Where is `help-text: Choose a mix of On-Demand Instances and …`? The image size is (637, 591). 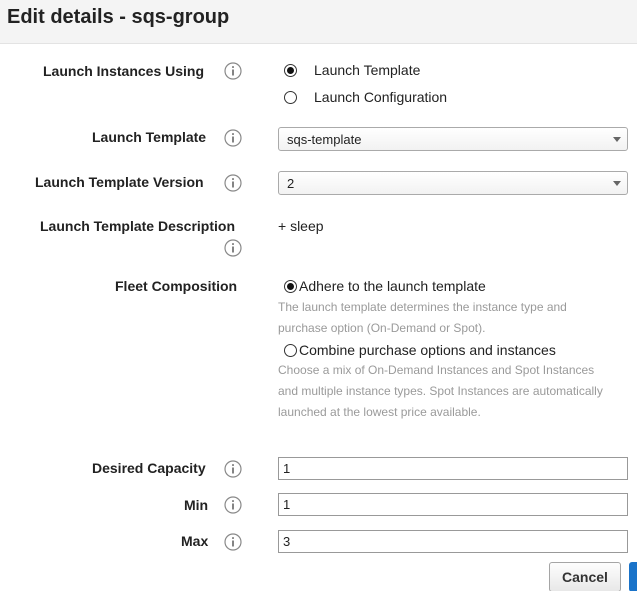 help-text: Choose a mix of On-Demand Instances and … is located at coordinates (440, 391).